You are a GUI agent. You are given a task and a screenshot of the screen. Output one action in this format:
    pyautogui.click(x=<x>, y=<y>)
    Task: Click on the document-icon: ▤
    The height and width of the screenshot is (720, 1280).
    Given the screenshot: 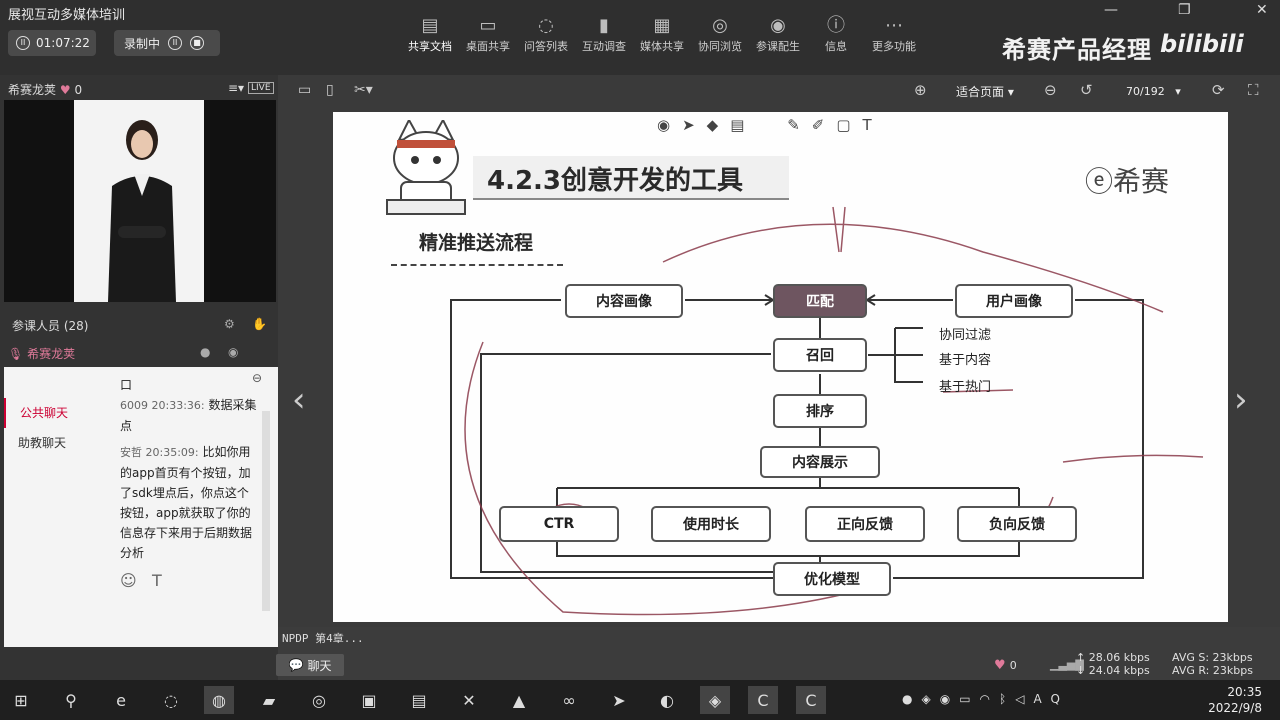 What is the action you would take?
    pyautogui.click(x=430, y=25)
    